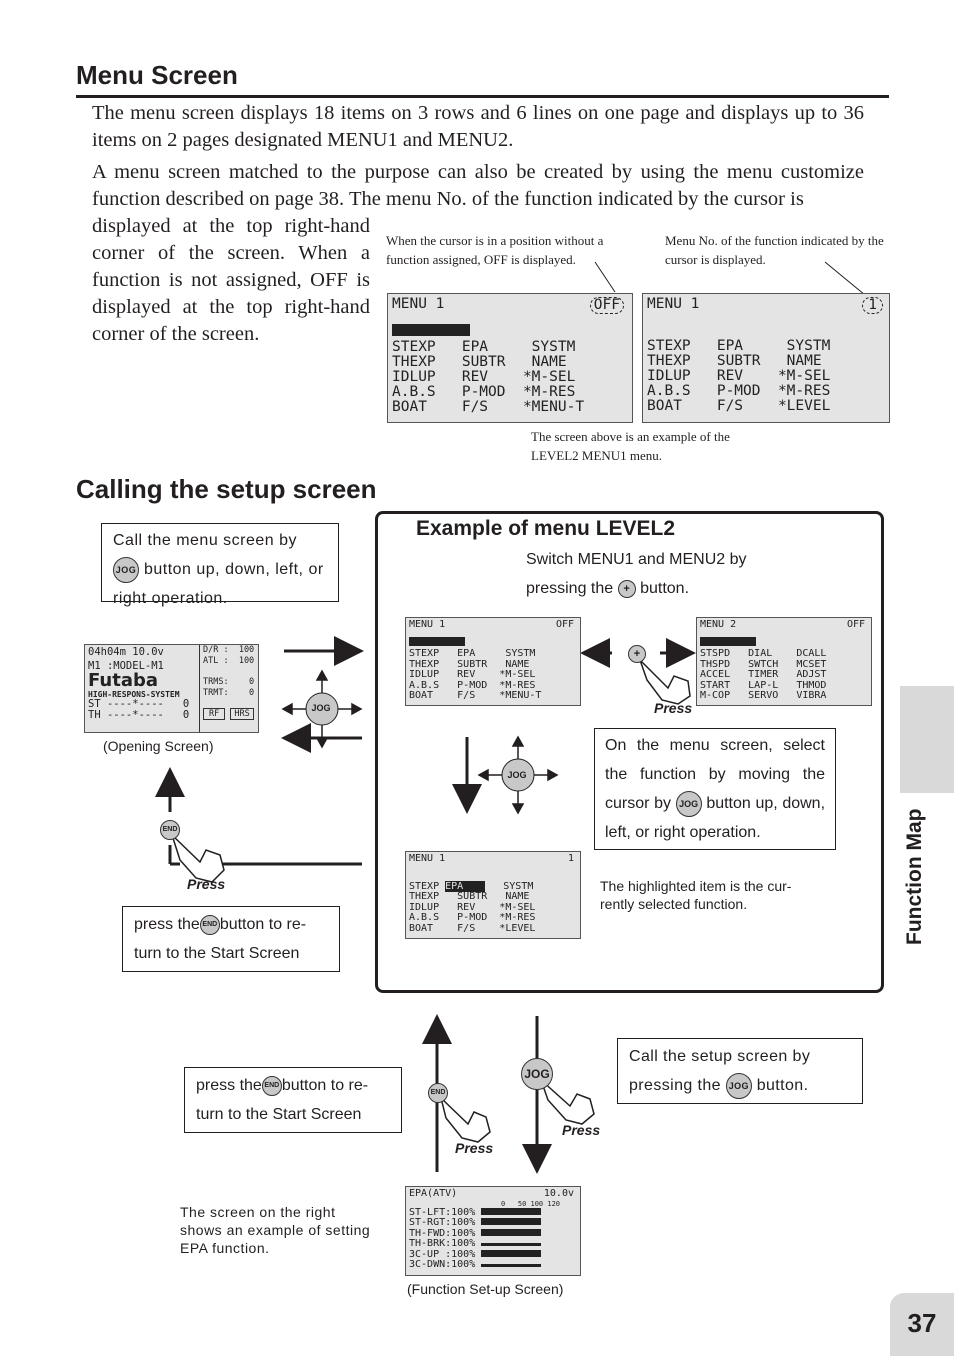 Image resolution: width=954 pixels, height=1356 pixels. What do you see at coordinates (637, 654) in the screenshot?
I see `plus-button-icon: +` at bounding box center [637, 654].